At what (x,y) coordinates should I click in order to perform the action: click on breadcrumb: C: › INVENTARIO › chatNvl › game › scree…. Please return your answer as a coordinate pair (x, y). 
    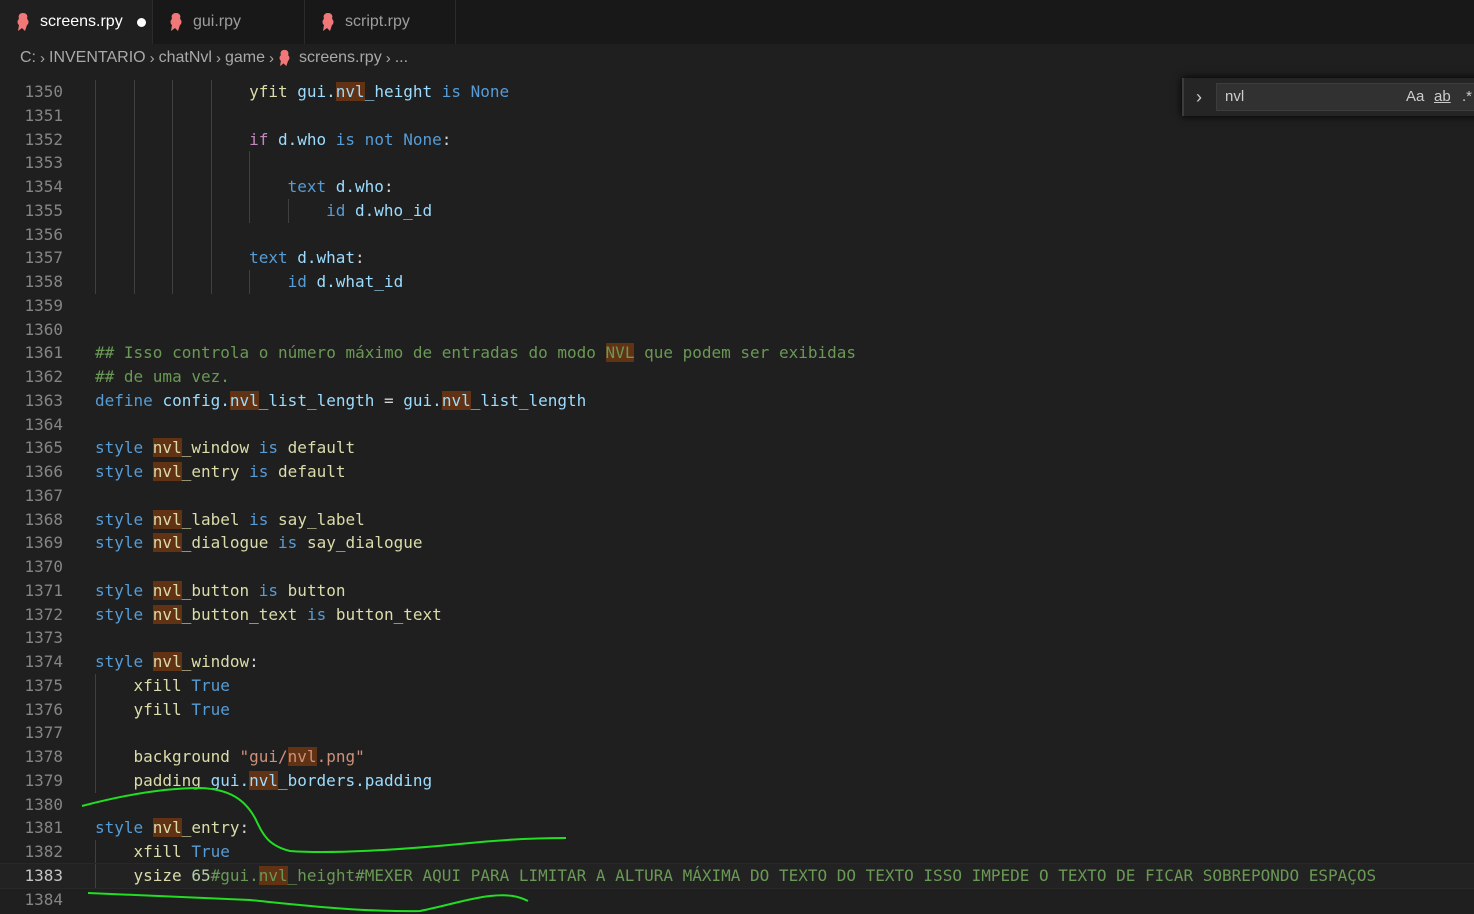
    Looking at the image, I should click on (214, 58).